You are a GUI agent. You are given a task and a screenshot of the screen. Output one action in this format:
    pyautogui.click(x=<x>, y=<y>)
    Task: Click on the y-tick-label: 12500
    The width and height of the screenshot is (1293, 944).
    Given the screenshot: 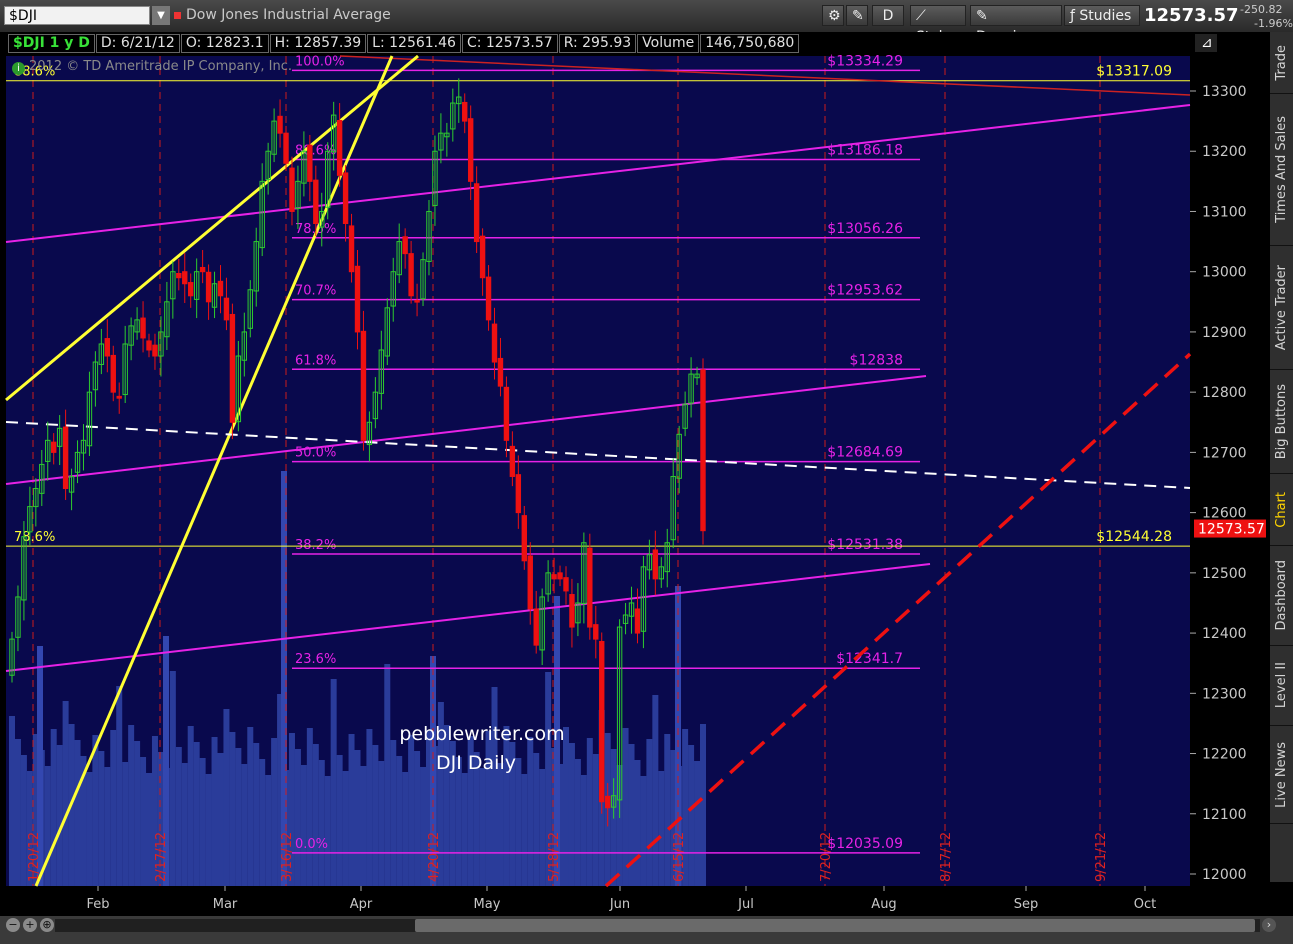 What is the action you would take?
    pyautogui.click(x=1224, y=574)
    